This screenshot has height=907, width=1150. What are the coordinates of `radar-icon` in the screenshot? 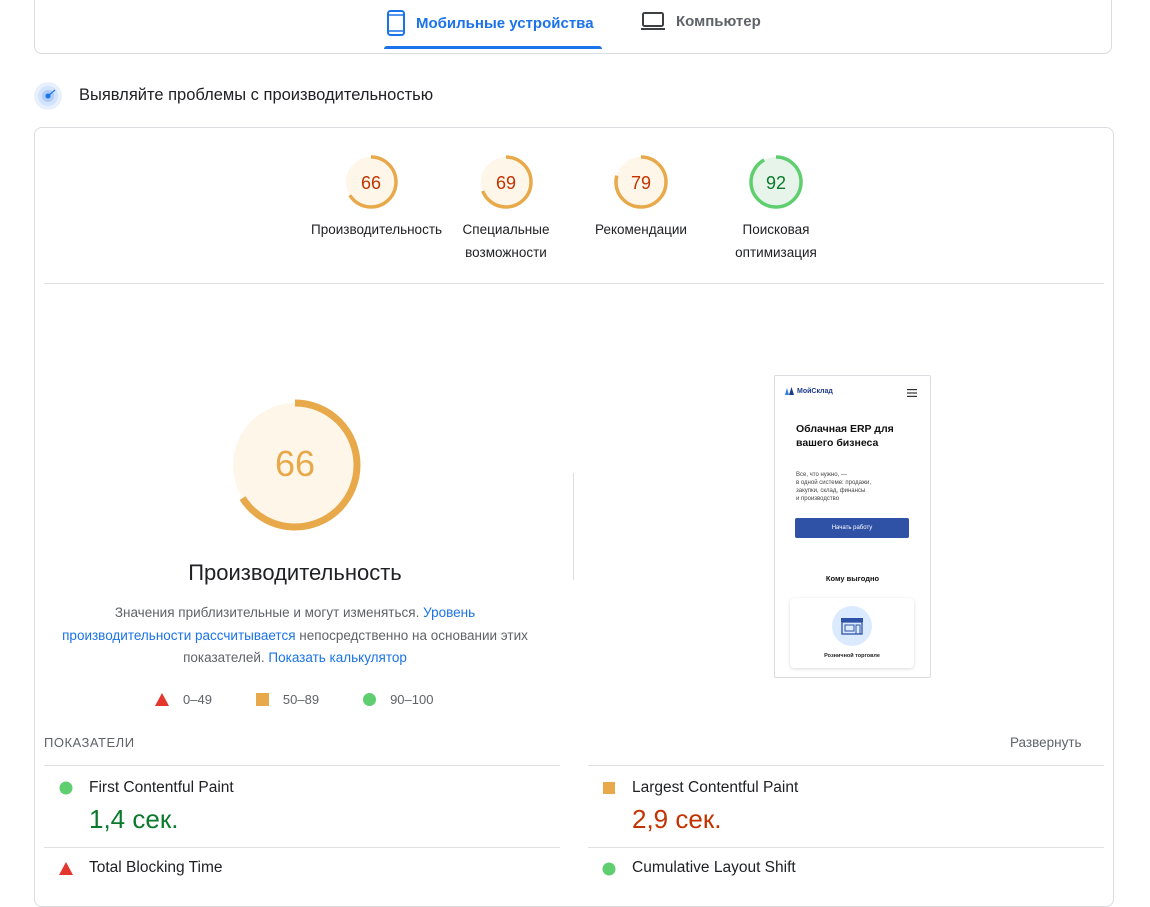 It's located at (48, 96).